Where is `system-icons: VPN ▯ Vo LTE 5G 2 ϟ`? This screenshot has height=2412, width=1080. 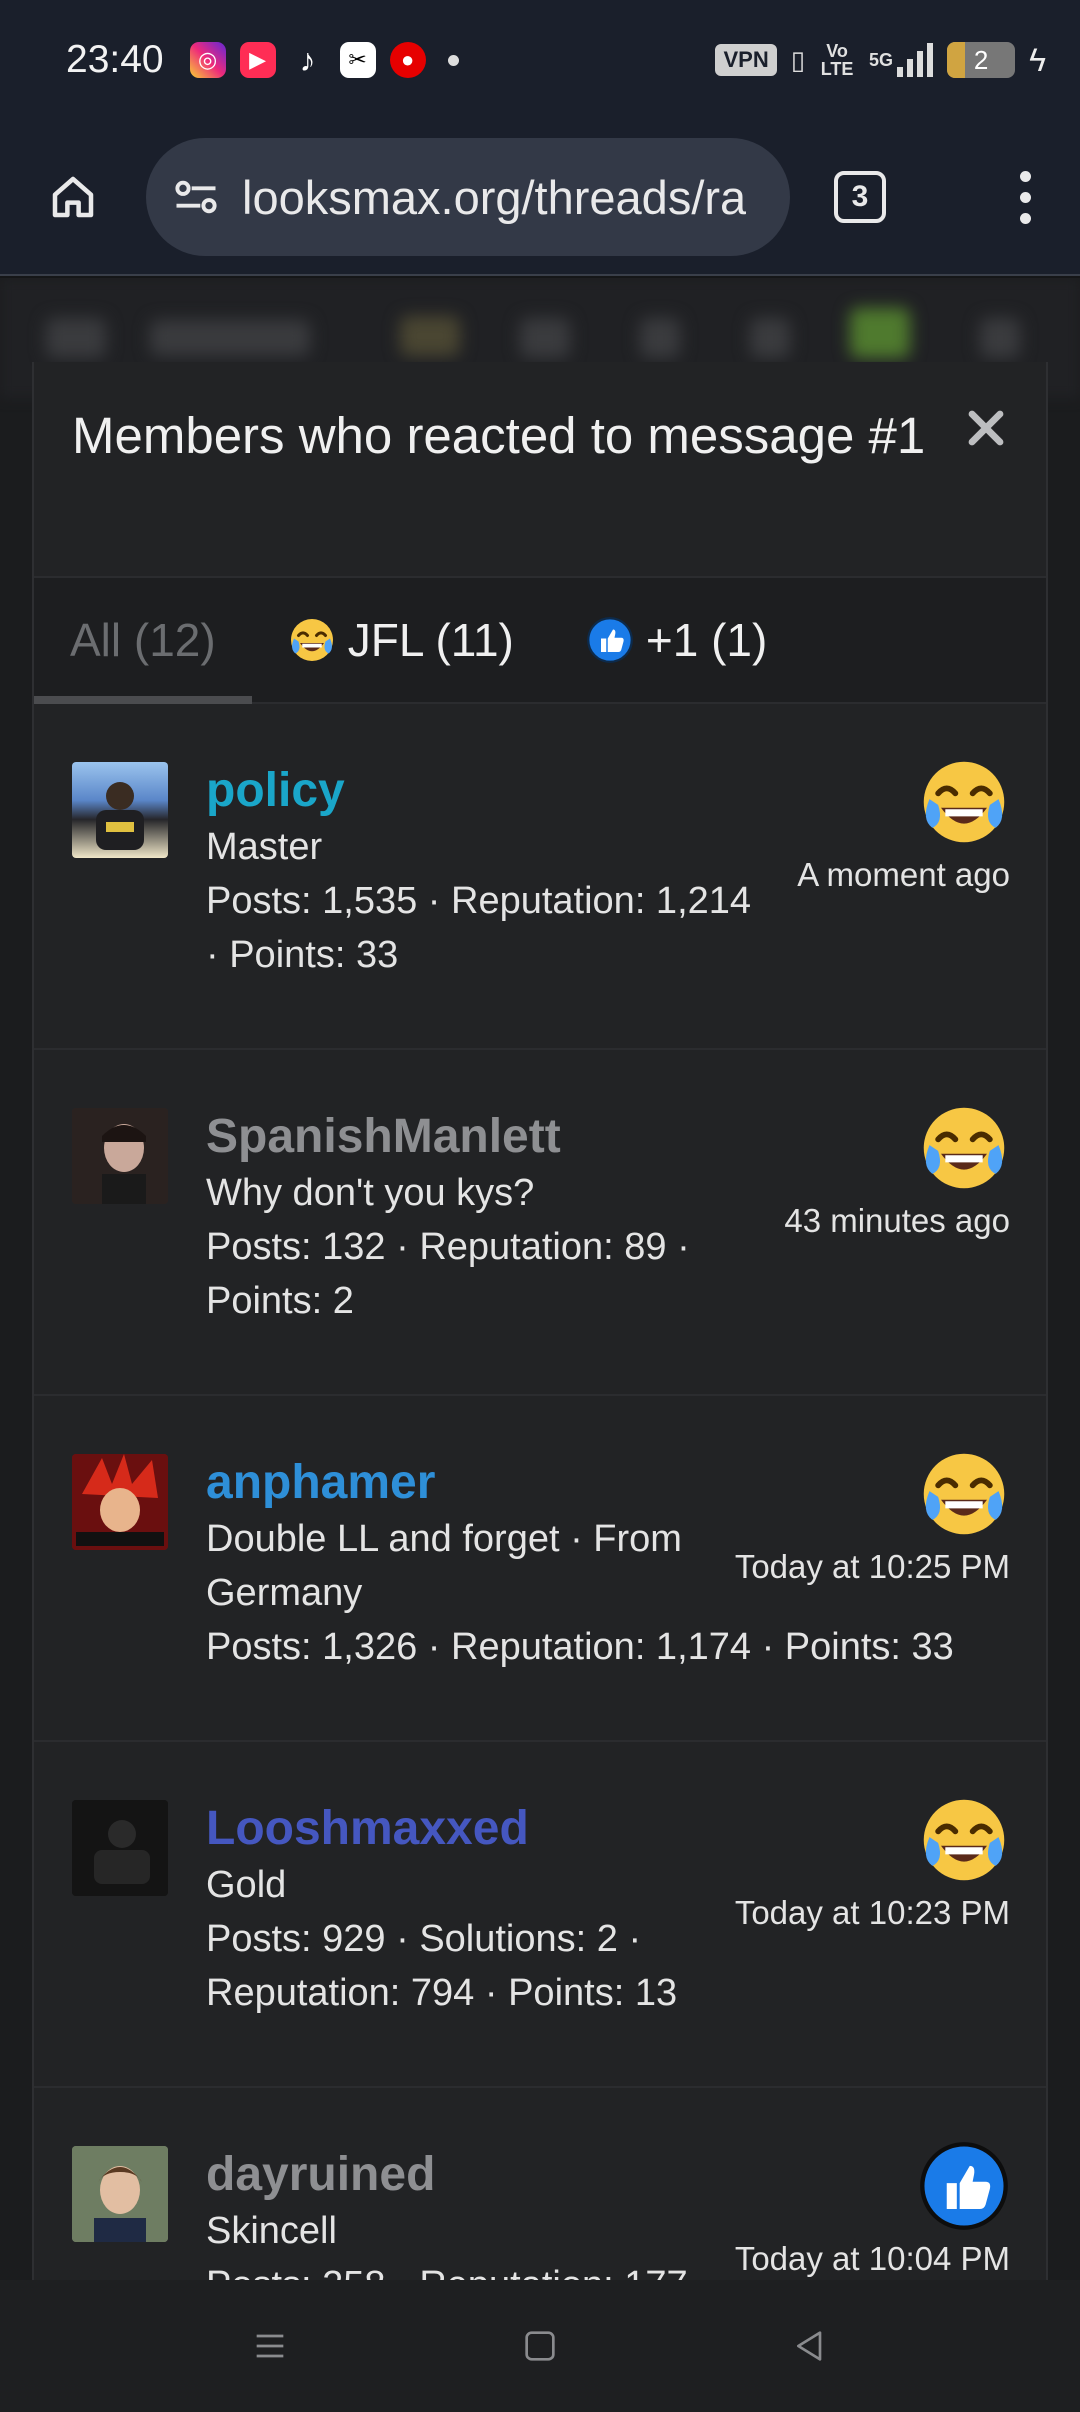
system-icons: VPN ▯ Vo LTE 5G 2 ϟ is located at coordinates (880, 60).